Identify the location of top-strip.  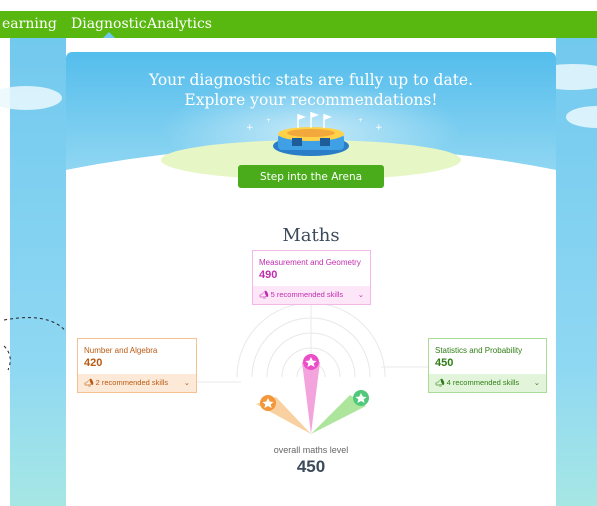
(298, 5).